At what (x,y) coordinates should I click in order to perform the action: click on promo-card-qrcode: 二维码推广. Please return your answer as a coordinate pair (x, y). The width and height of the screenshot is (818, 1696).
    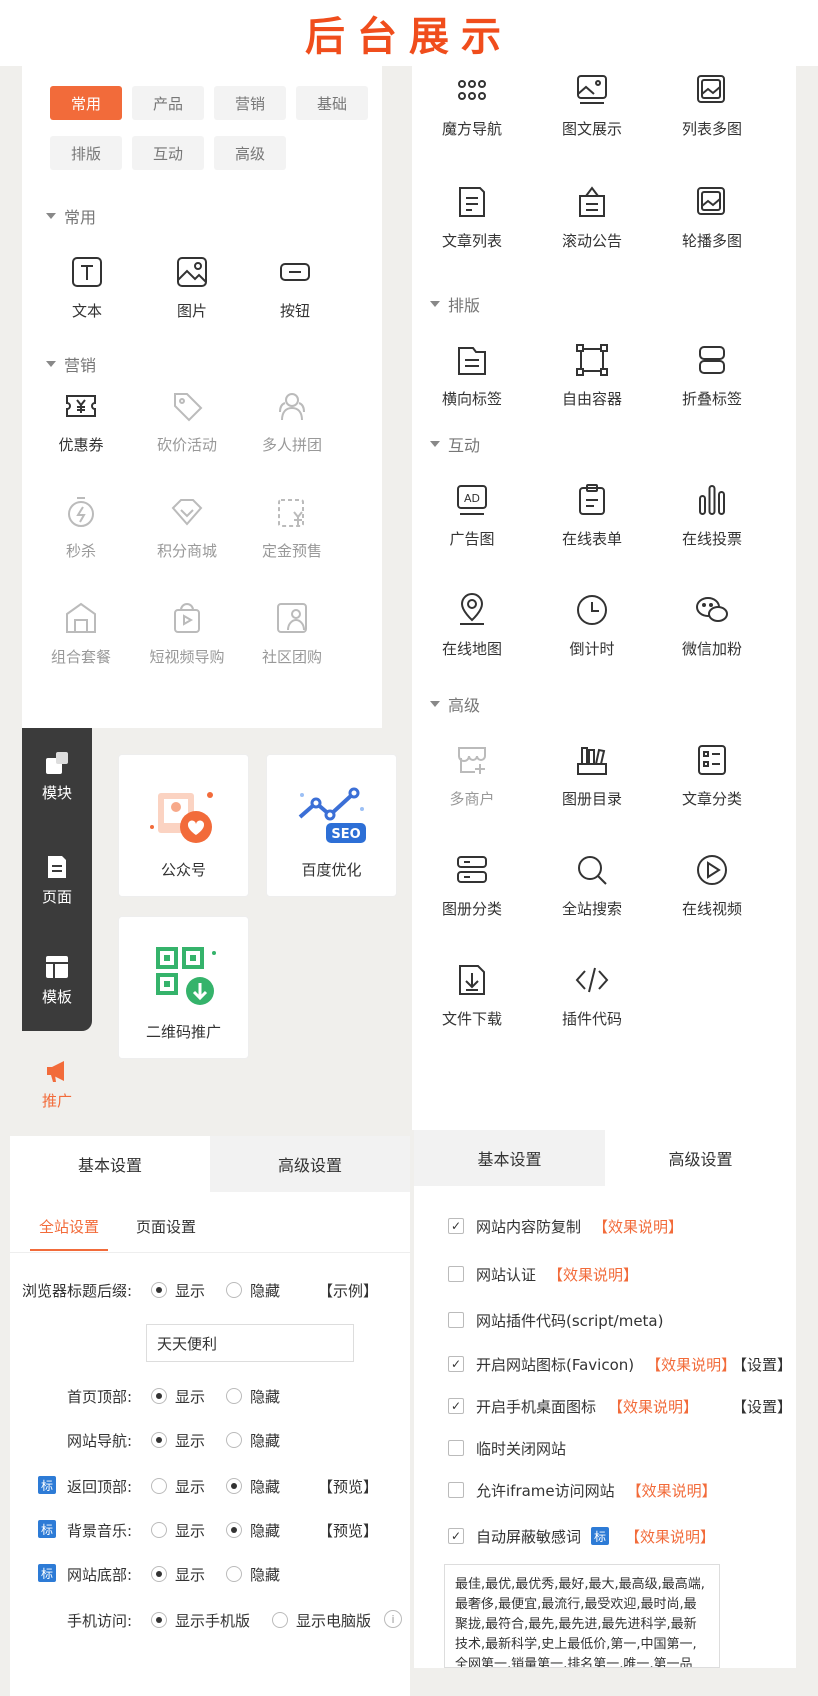
    Looking at the image, I should click on (183, 987).